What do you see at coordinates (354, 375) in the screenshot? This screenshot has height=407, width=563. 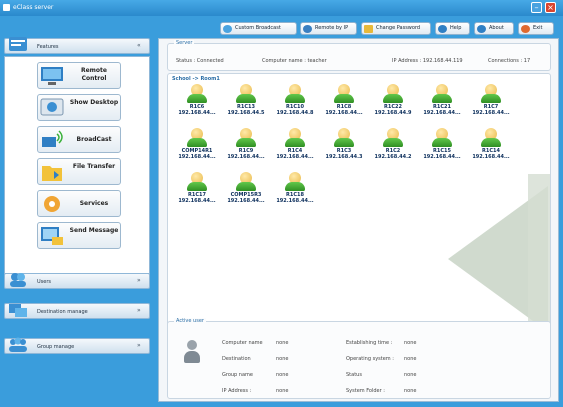 I see `status-label: Status` at bounding box center [354, 375].